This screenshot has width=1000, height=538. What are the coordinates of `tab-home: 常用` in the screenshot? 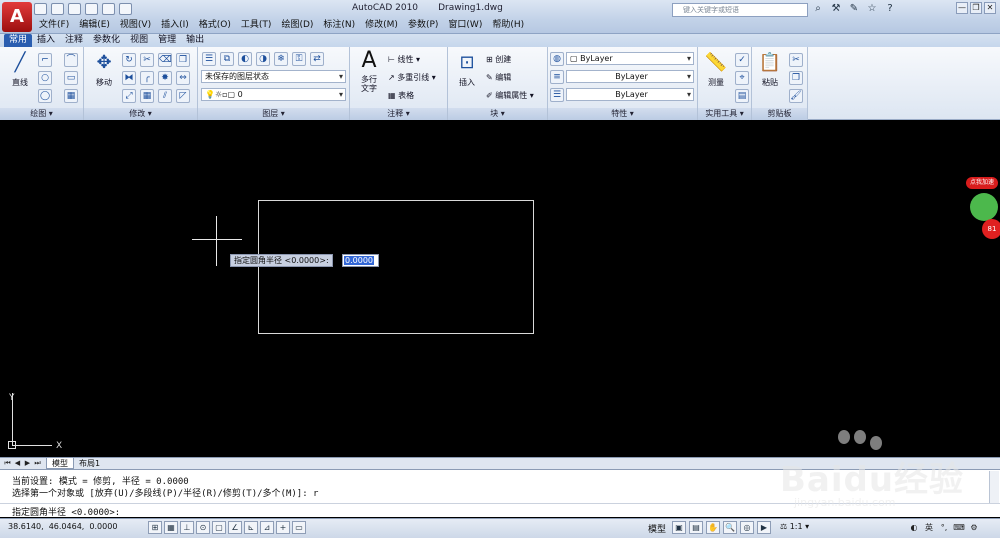 It's located at (18, 40).